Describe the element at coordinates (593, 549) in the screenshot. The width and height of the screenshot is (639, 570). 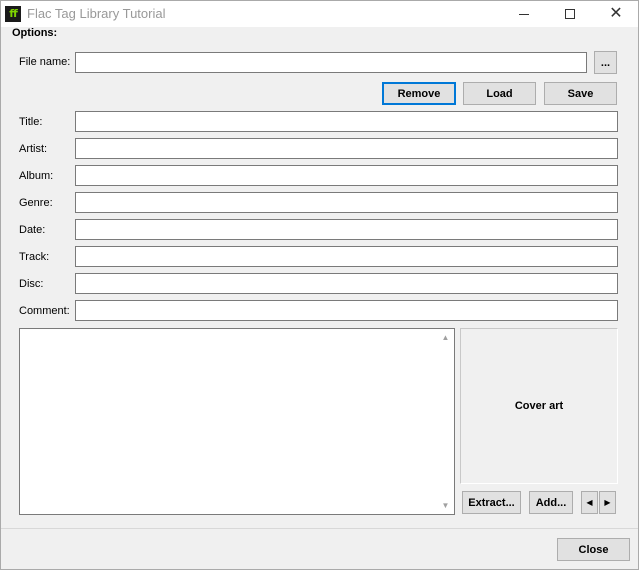
I see `close-button: Close` at that location.